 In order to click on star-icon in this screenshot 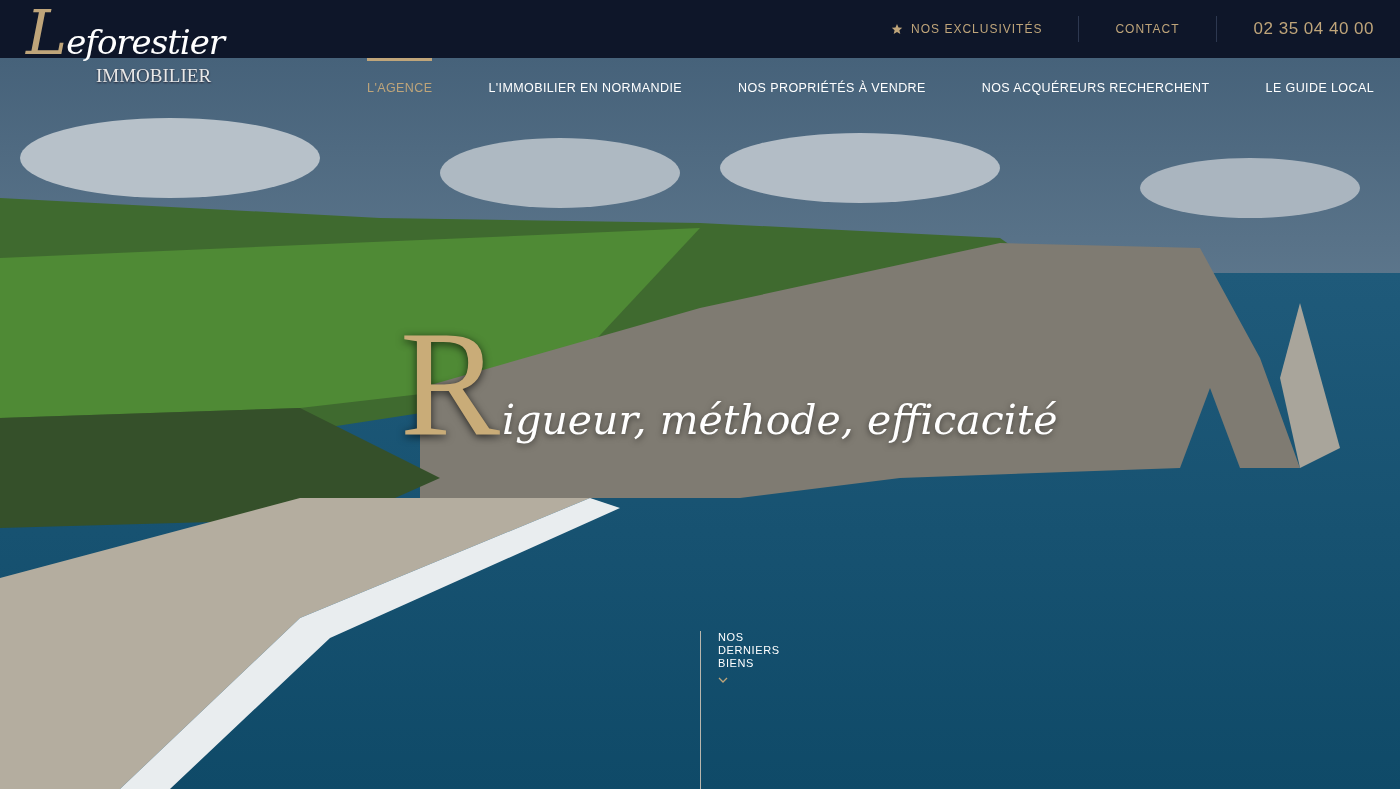, I will do `click(897, 29)`.